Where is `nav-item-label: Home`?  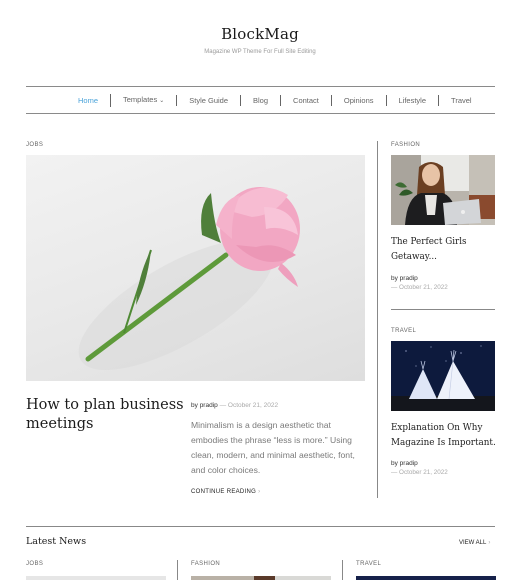
nav-item-label: Home is located at coordinates (88, 100).